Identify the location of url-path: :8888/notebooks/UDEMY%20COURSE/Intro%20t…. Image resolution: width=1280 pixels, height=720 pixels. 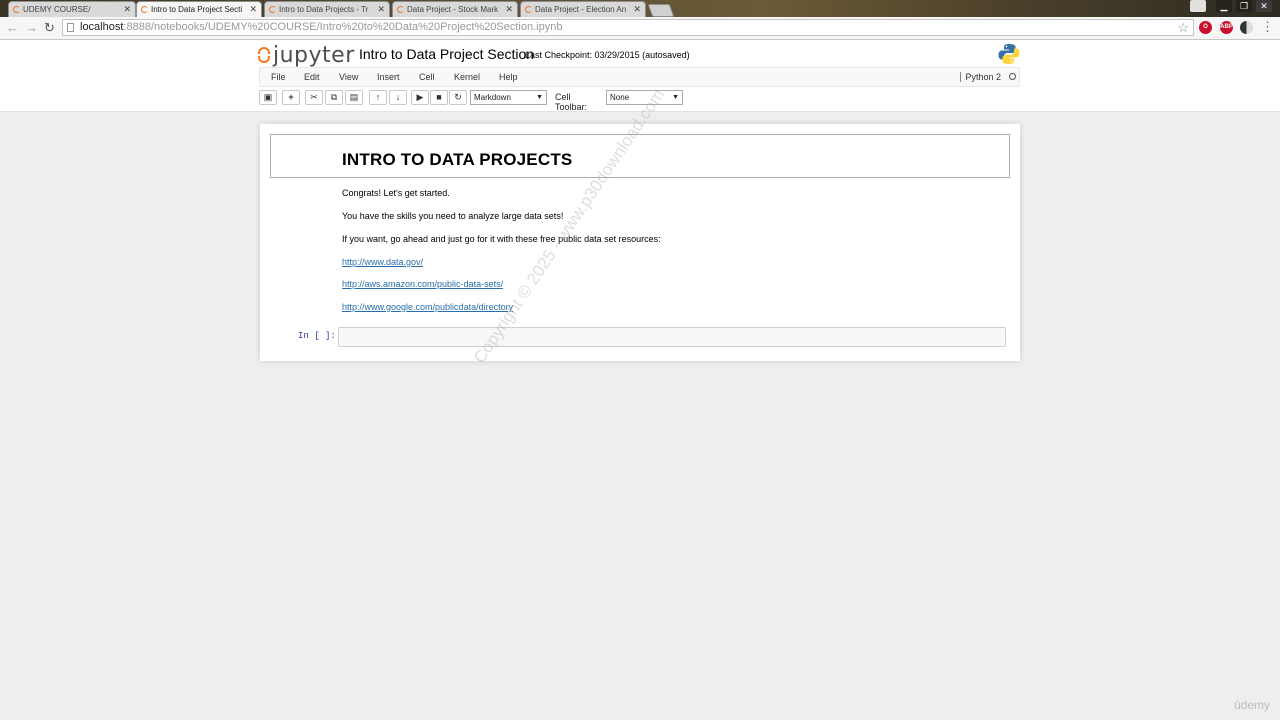
(343, 27).